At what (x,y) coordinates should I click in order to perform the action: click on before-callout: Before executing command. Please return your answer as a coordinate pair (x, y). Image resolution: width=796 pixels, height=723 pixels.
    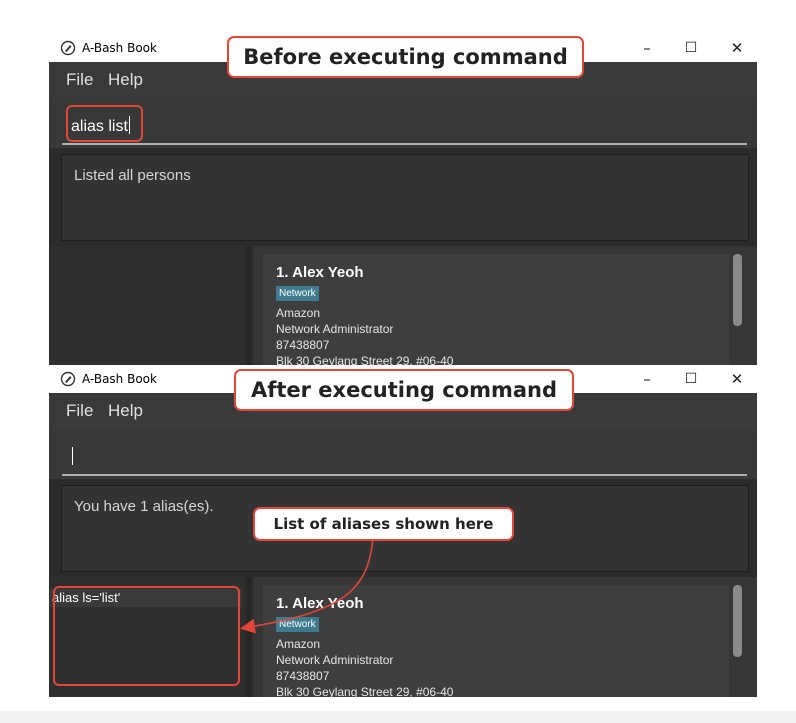
    Looking at the image, I should click on (405, 57).